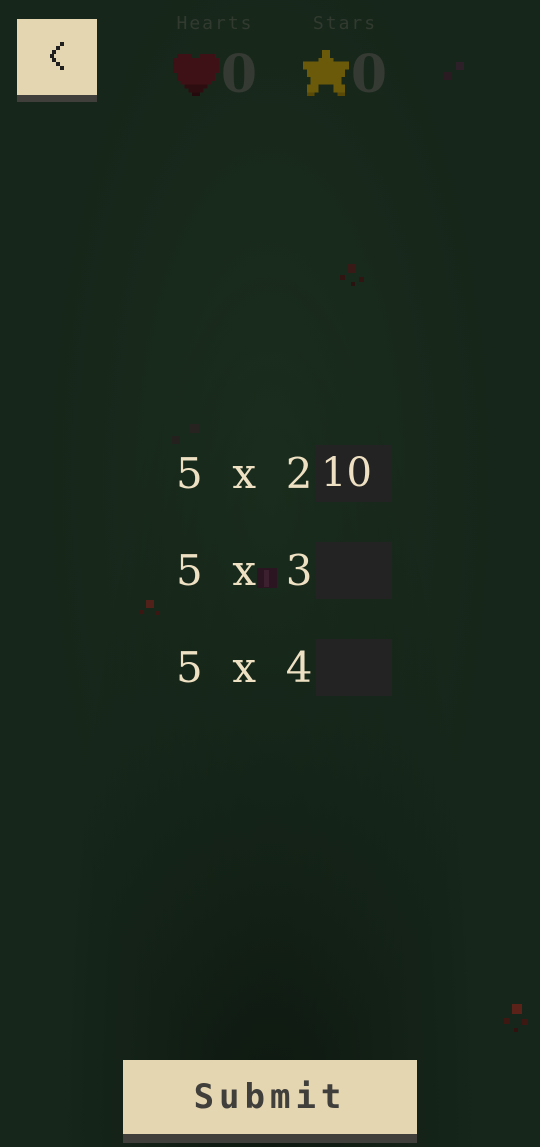 This screenshot has height=1147, width=540. I want to click on chevron-left-icon, so click(57, 57).